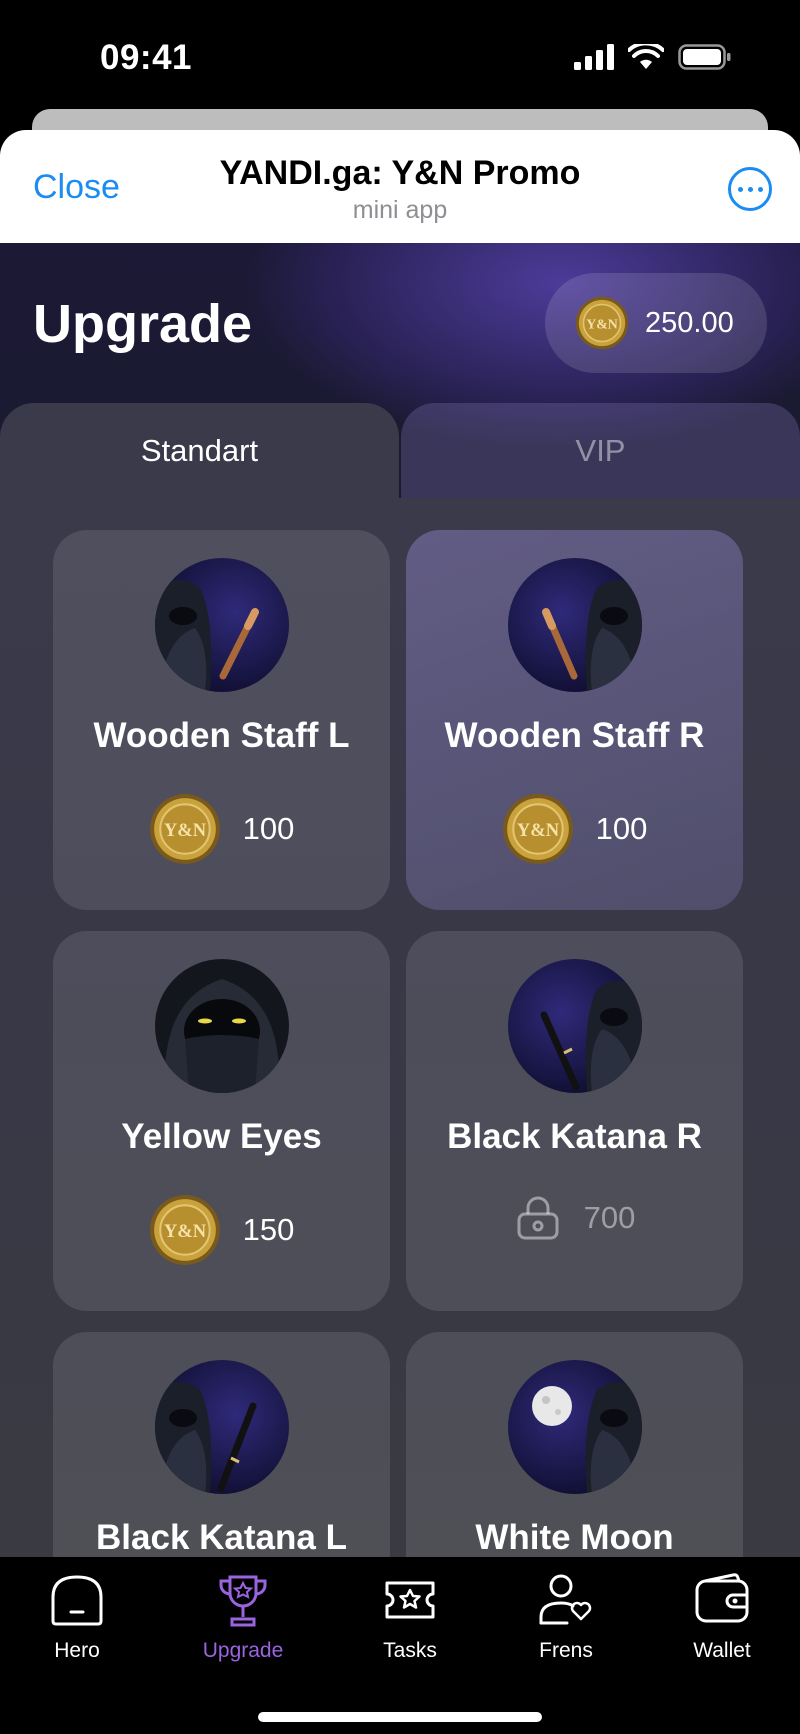 The image size is (800, 1734). I want to click on nav-item-frens: Frens, so click(566, 1617).